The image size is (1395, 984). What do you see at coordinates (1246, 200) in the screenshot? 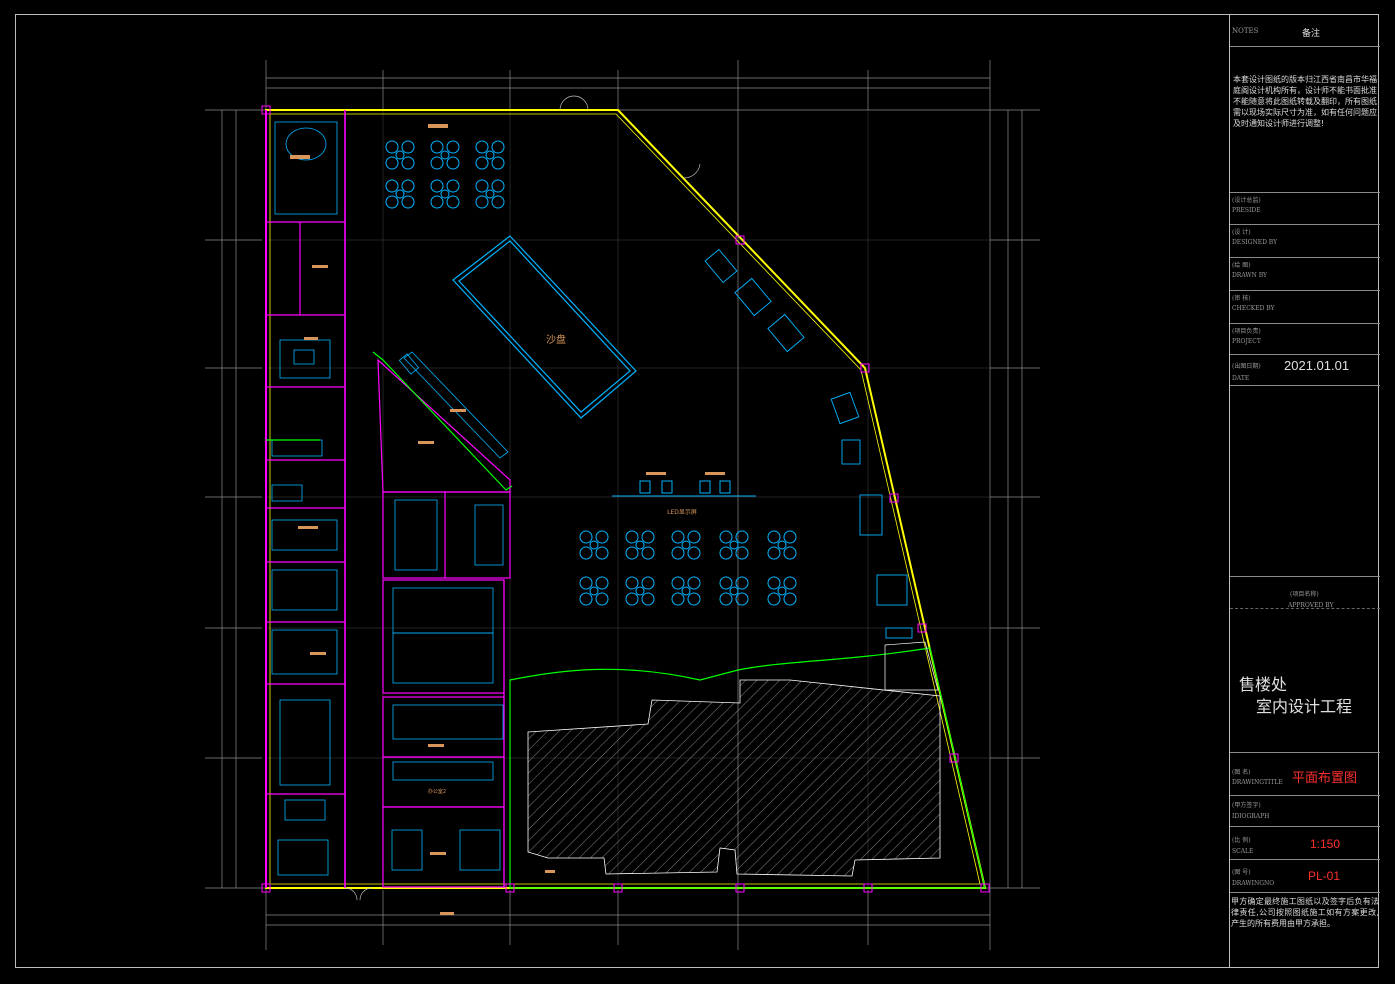
I see `preside-cn: (设计总监)` at bounding box center [1246, 200].